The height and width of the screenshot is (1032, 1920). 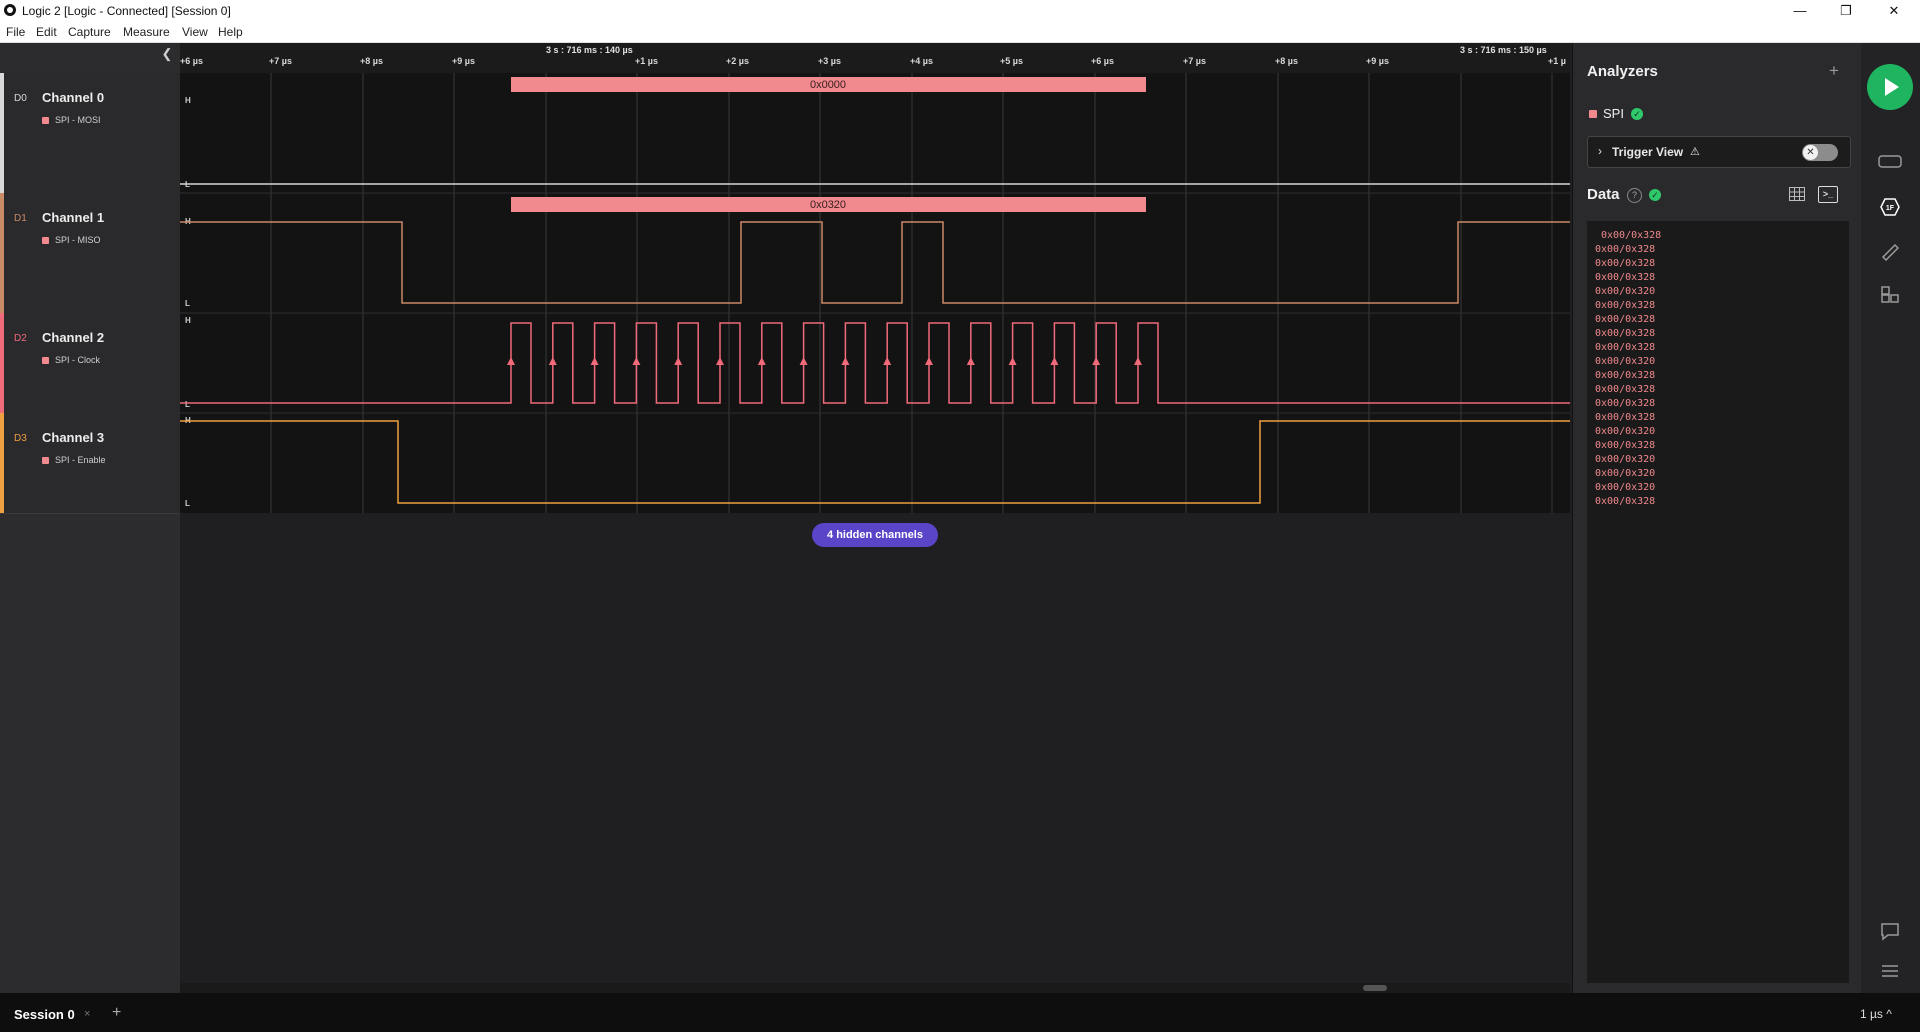 What do you see at coordinates (1648, 152) in the screenshot?
I see `trigger-view-label: Trigger View` at bounding box center [1648, 152].